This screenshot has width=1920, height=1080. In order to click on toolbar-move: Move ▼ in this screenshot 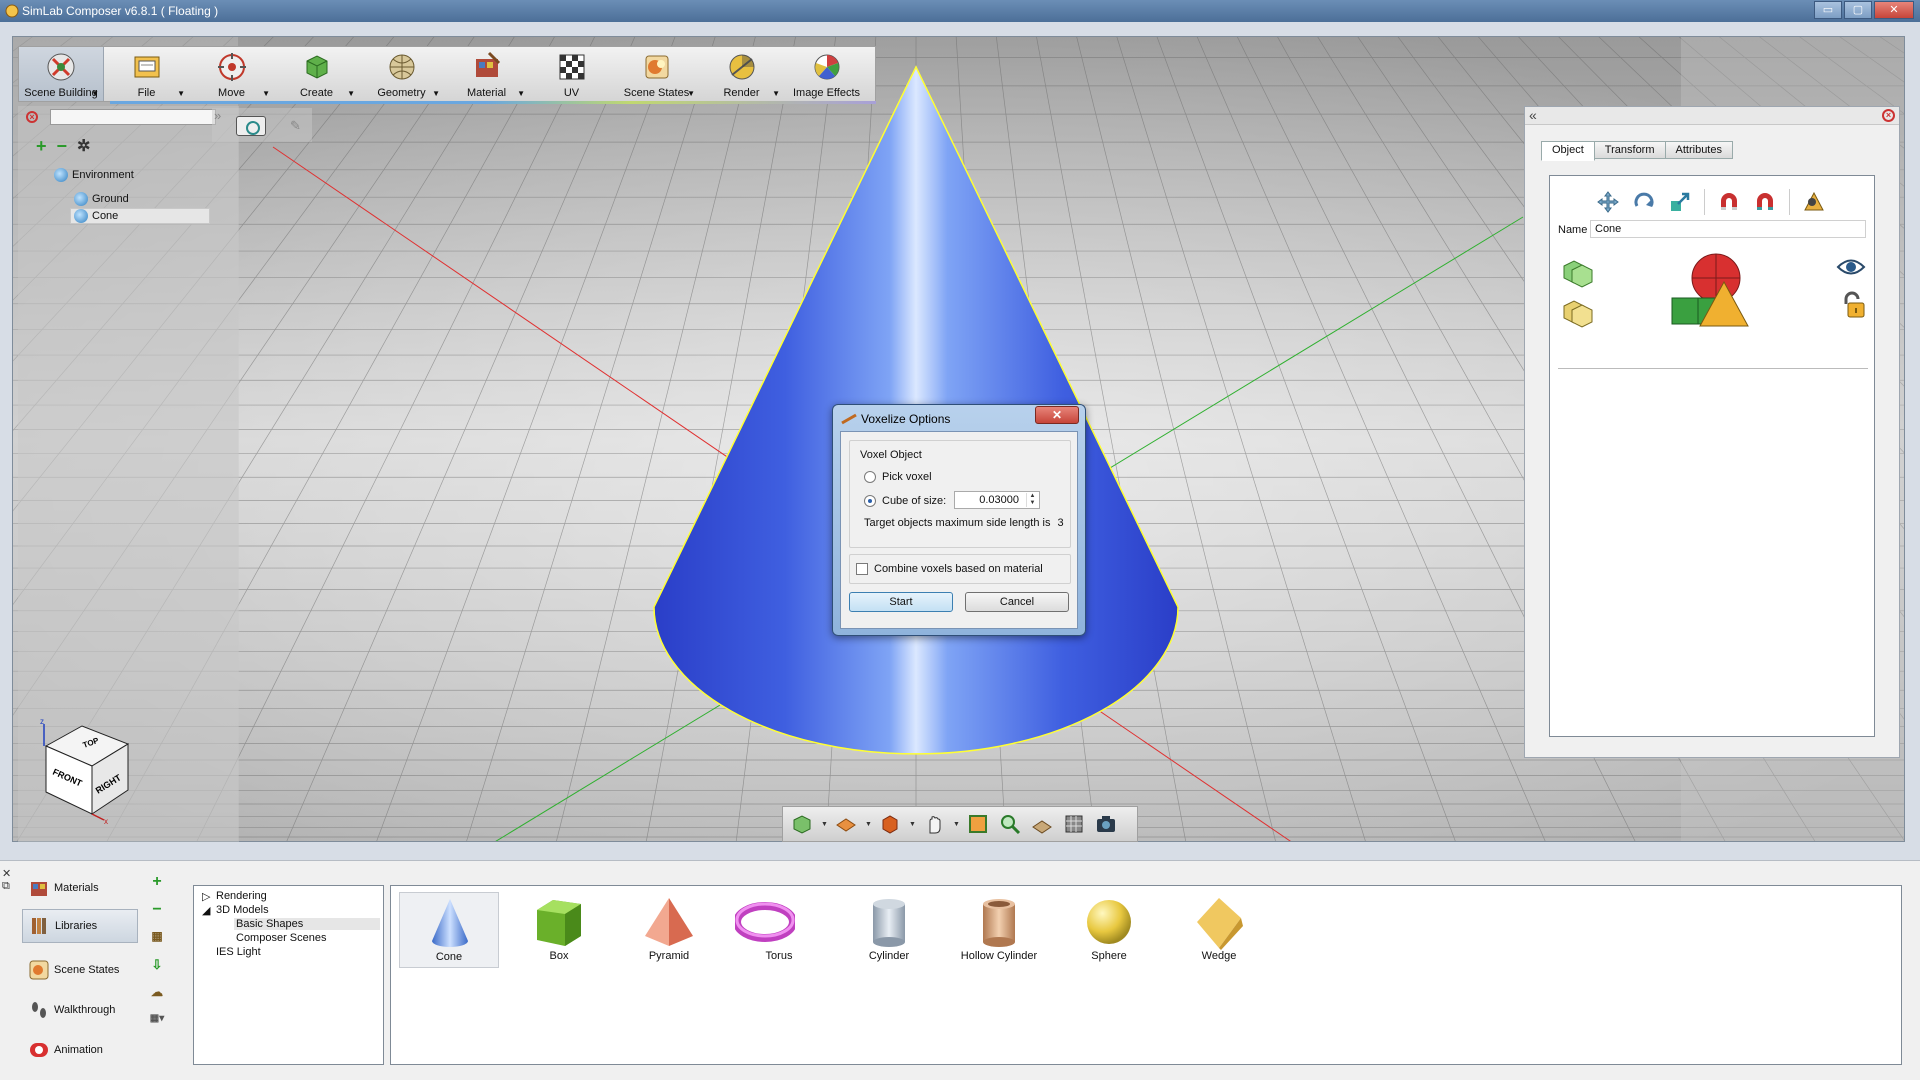, I will do `click(231, 74)`.